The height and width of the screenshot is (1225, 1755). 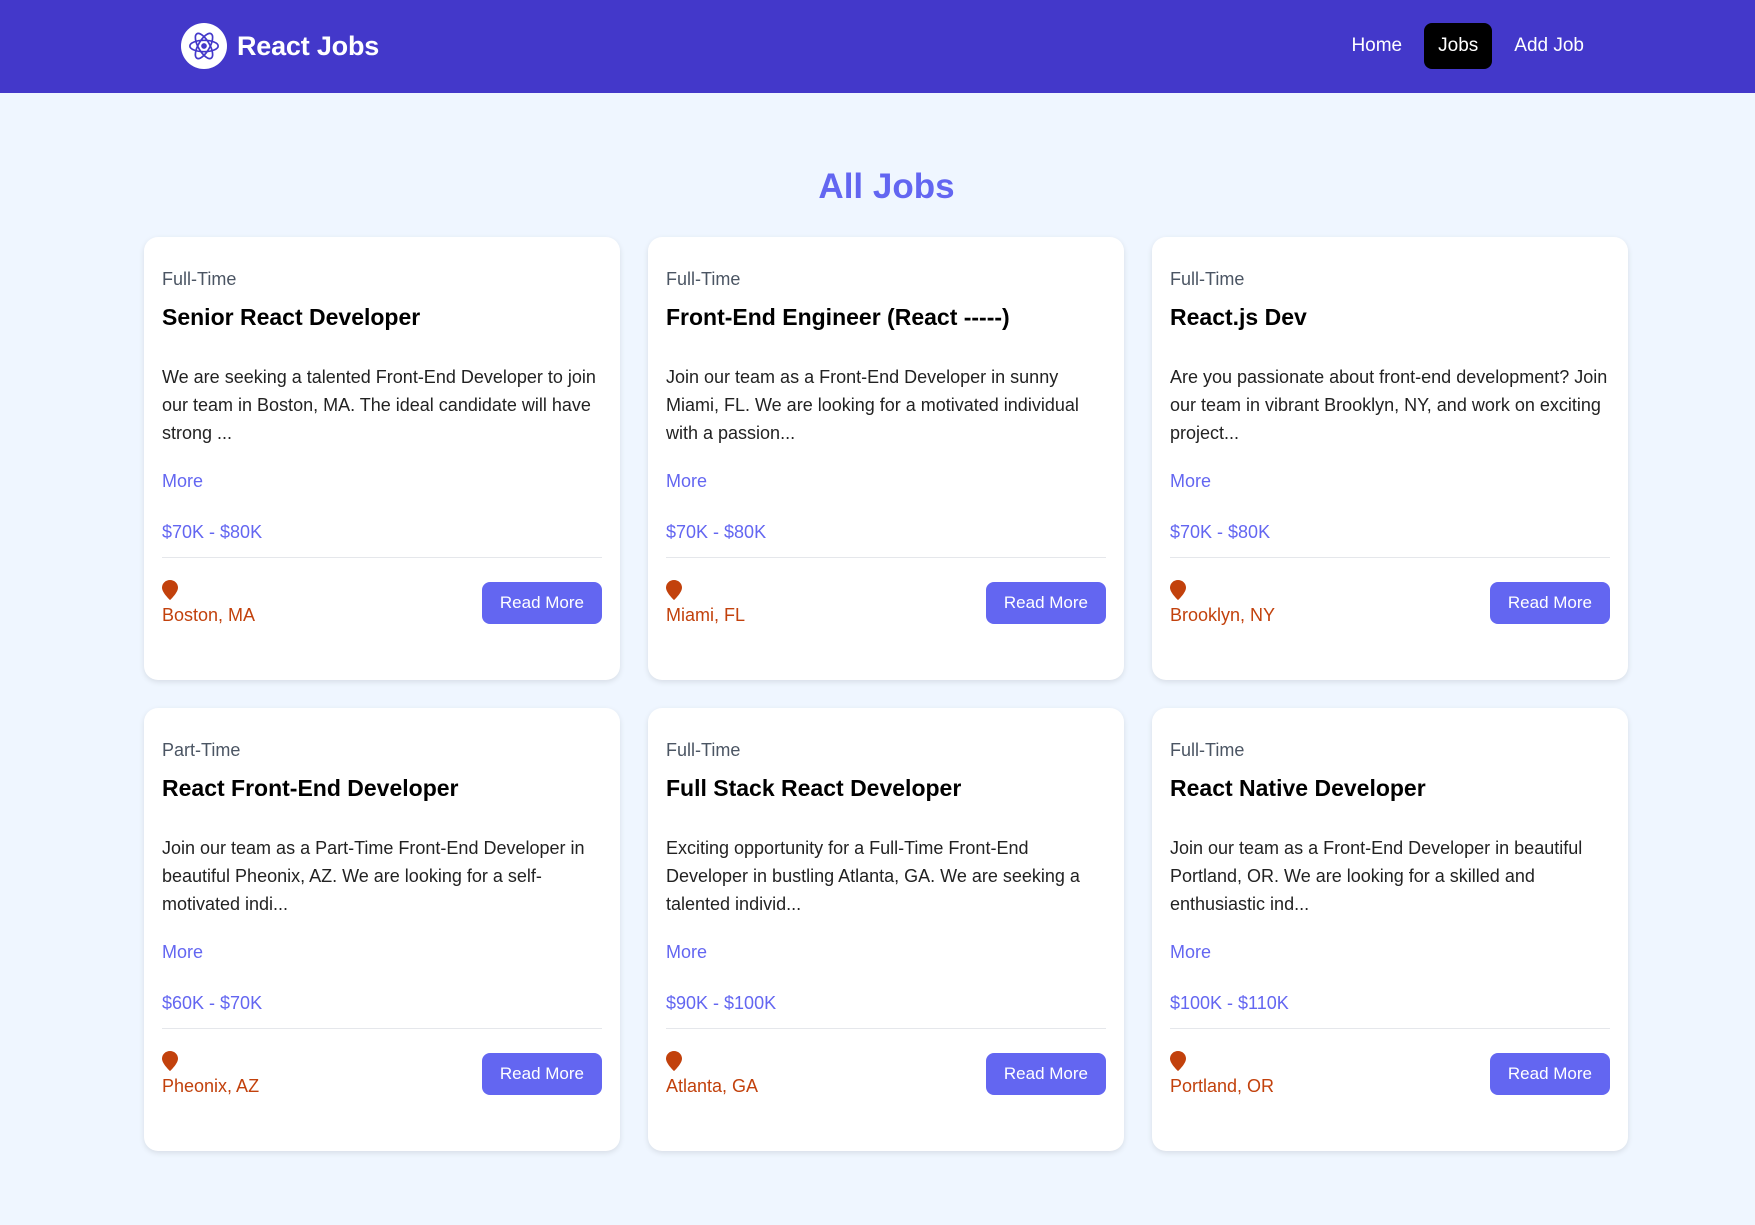 I want to click on react-atom-icon, so click(x=204, y=46).